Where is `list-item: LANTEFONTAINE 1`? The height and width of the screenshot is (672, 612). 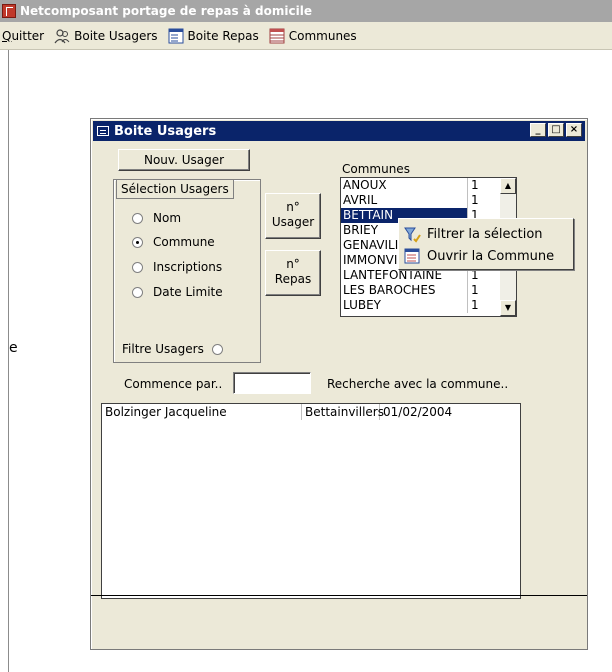
list-item: LANTEFONTAINE 1 is located at coordinates (428, 275).